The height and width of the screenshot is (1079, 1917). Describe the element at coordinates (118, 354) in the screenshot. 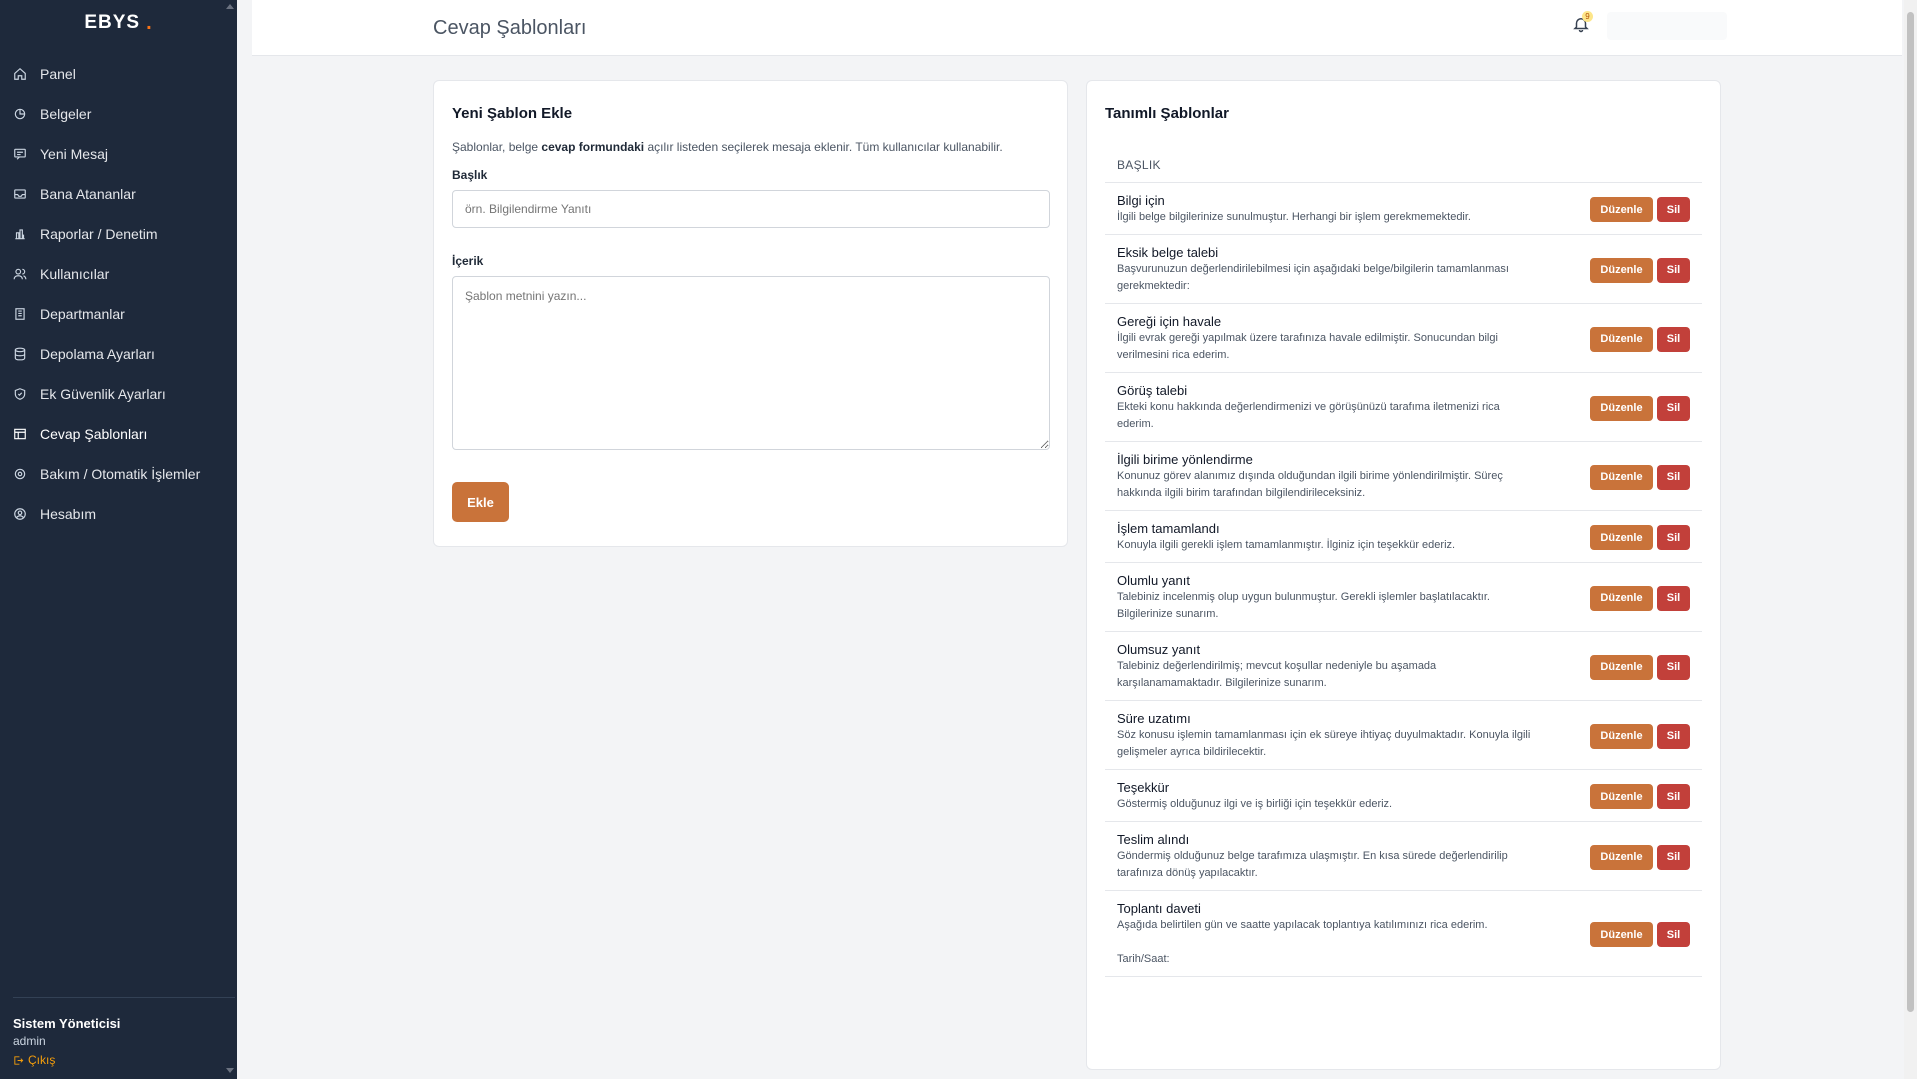

I see `sidebar-item-depolama: Depolama Ayarları` at that location.